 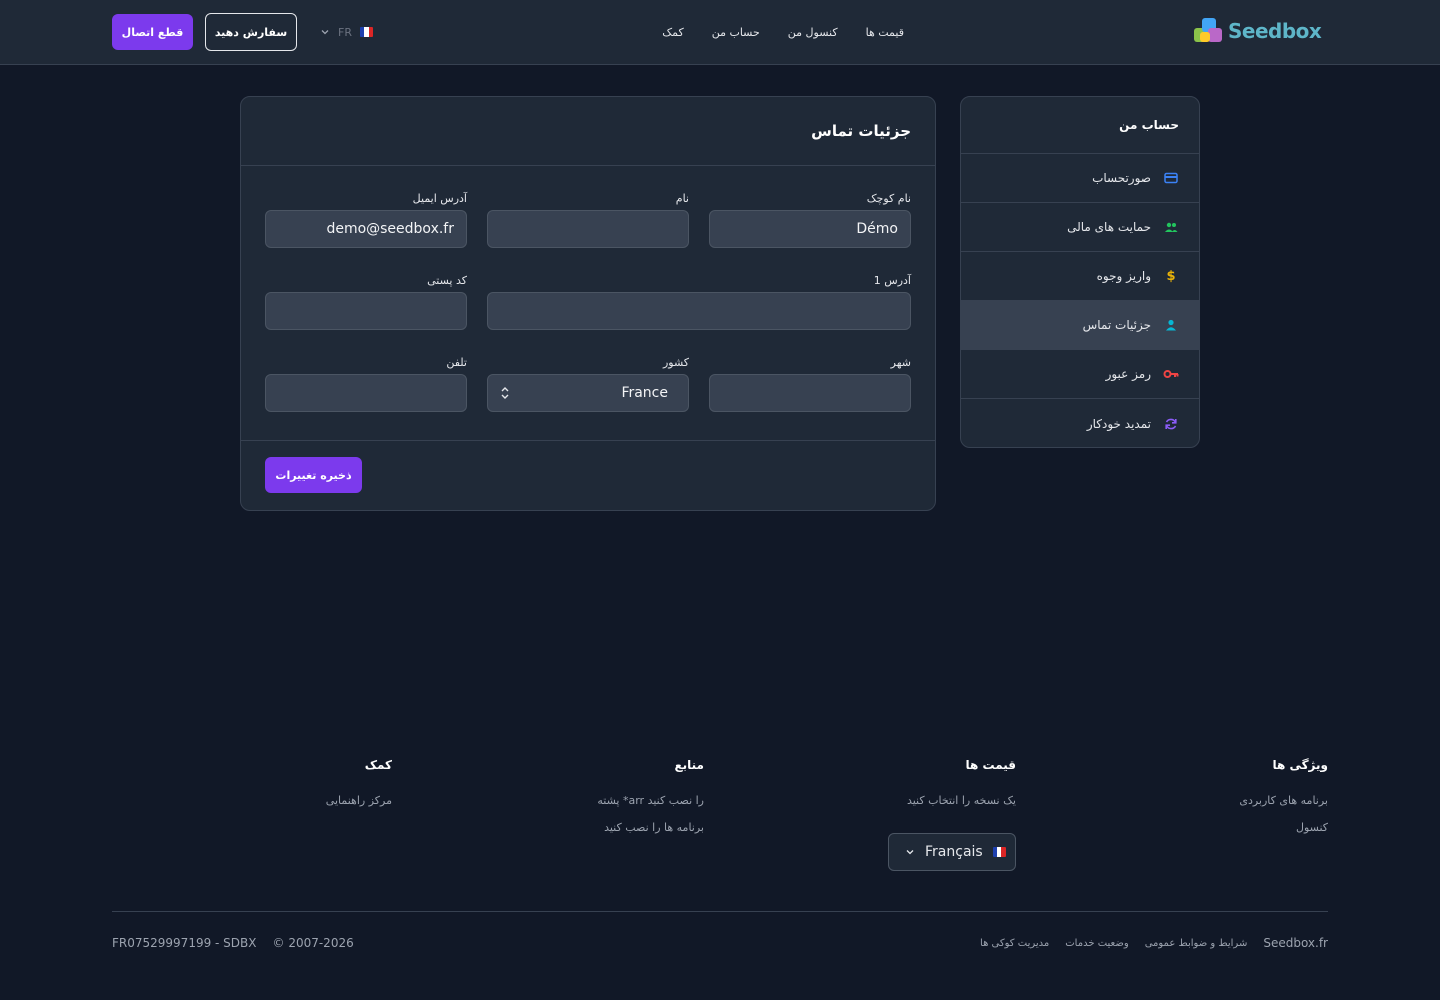 I want to click on address-group: آدرس 1, so click(x=699, y=302).